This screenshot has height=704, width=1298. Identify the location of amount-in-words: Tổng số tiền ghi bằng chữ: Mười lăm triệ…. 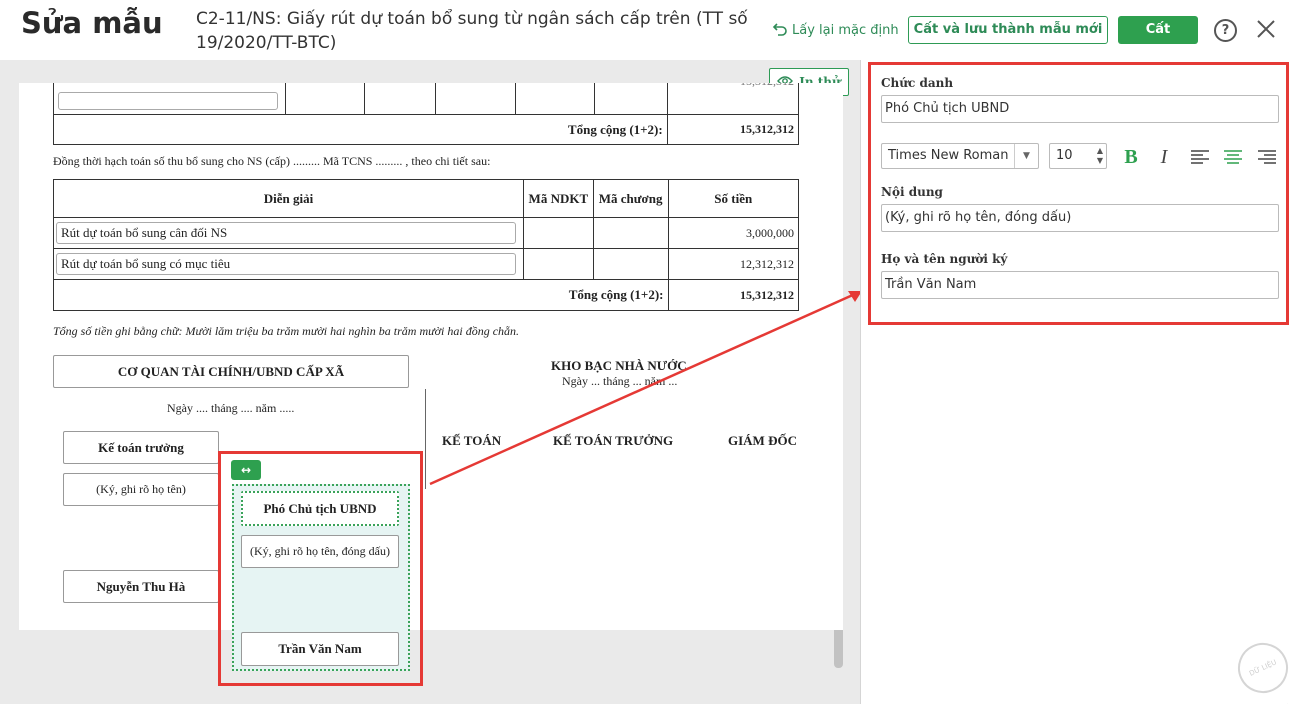
(286, 331).